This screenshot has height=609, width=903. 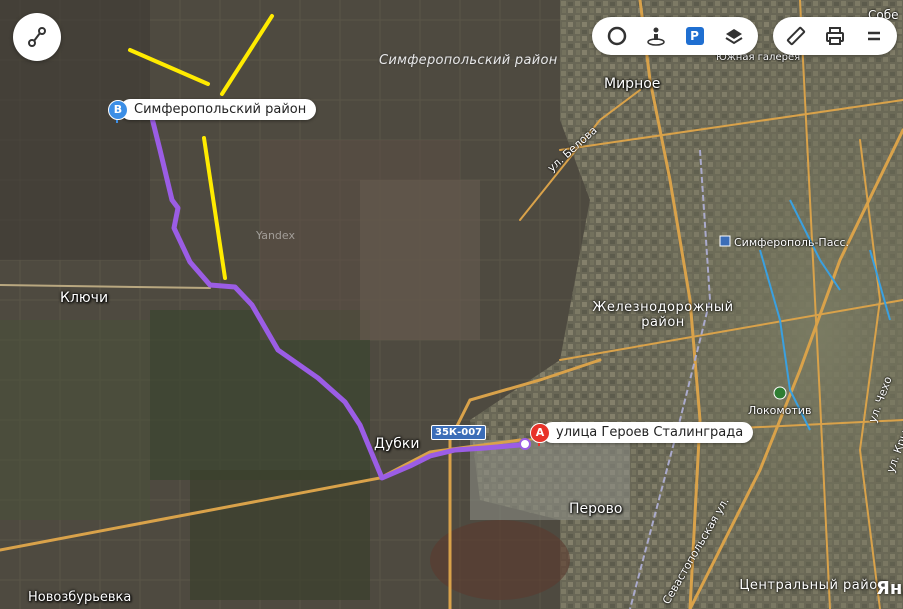 What do you see at coordinates (780, 393) in the screenshot?
I see `stadium-marker` at bounding box center [780, 393].